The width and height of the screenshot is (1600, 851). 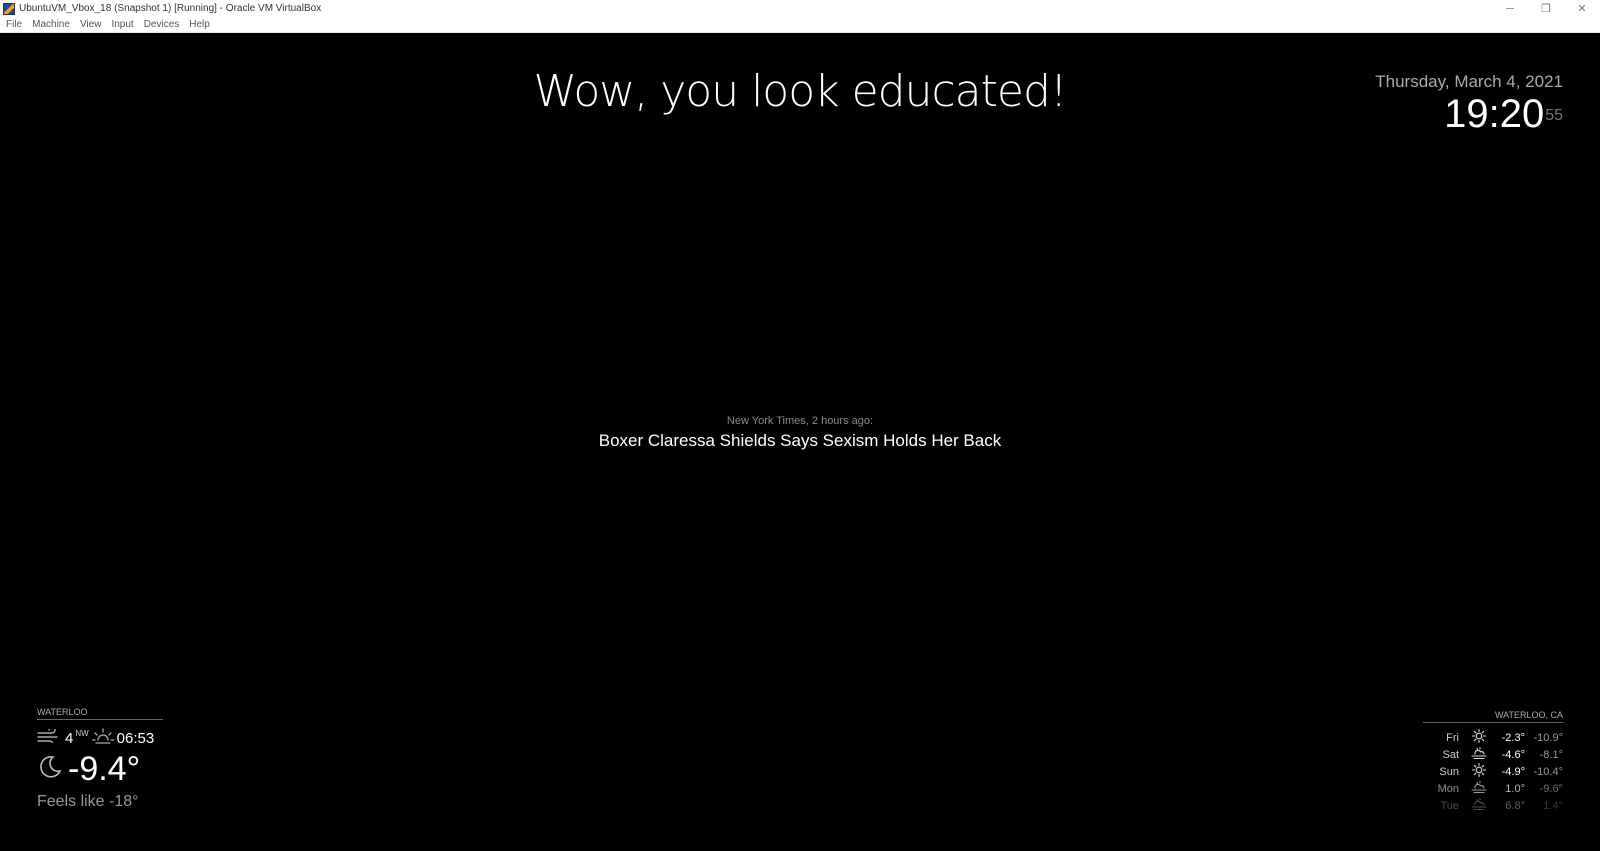 What do you see at coordinates (800, 25) in the screenshot?
I see `menubar: File Machine View Input Devices Help` at bounding box center [800, 25].